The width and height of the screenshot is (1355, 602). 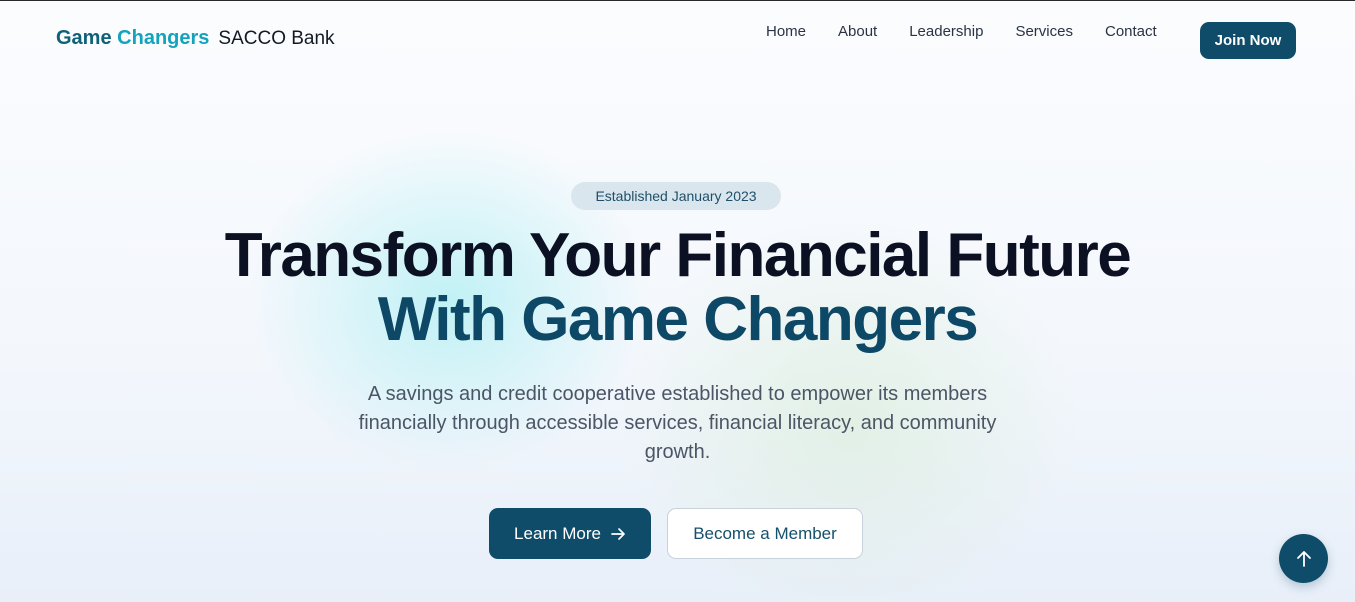 What do you see at coordinates (857, 32) in the screenshot?
I see `nav-about: About` at bounding box center [857, 32].